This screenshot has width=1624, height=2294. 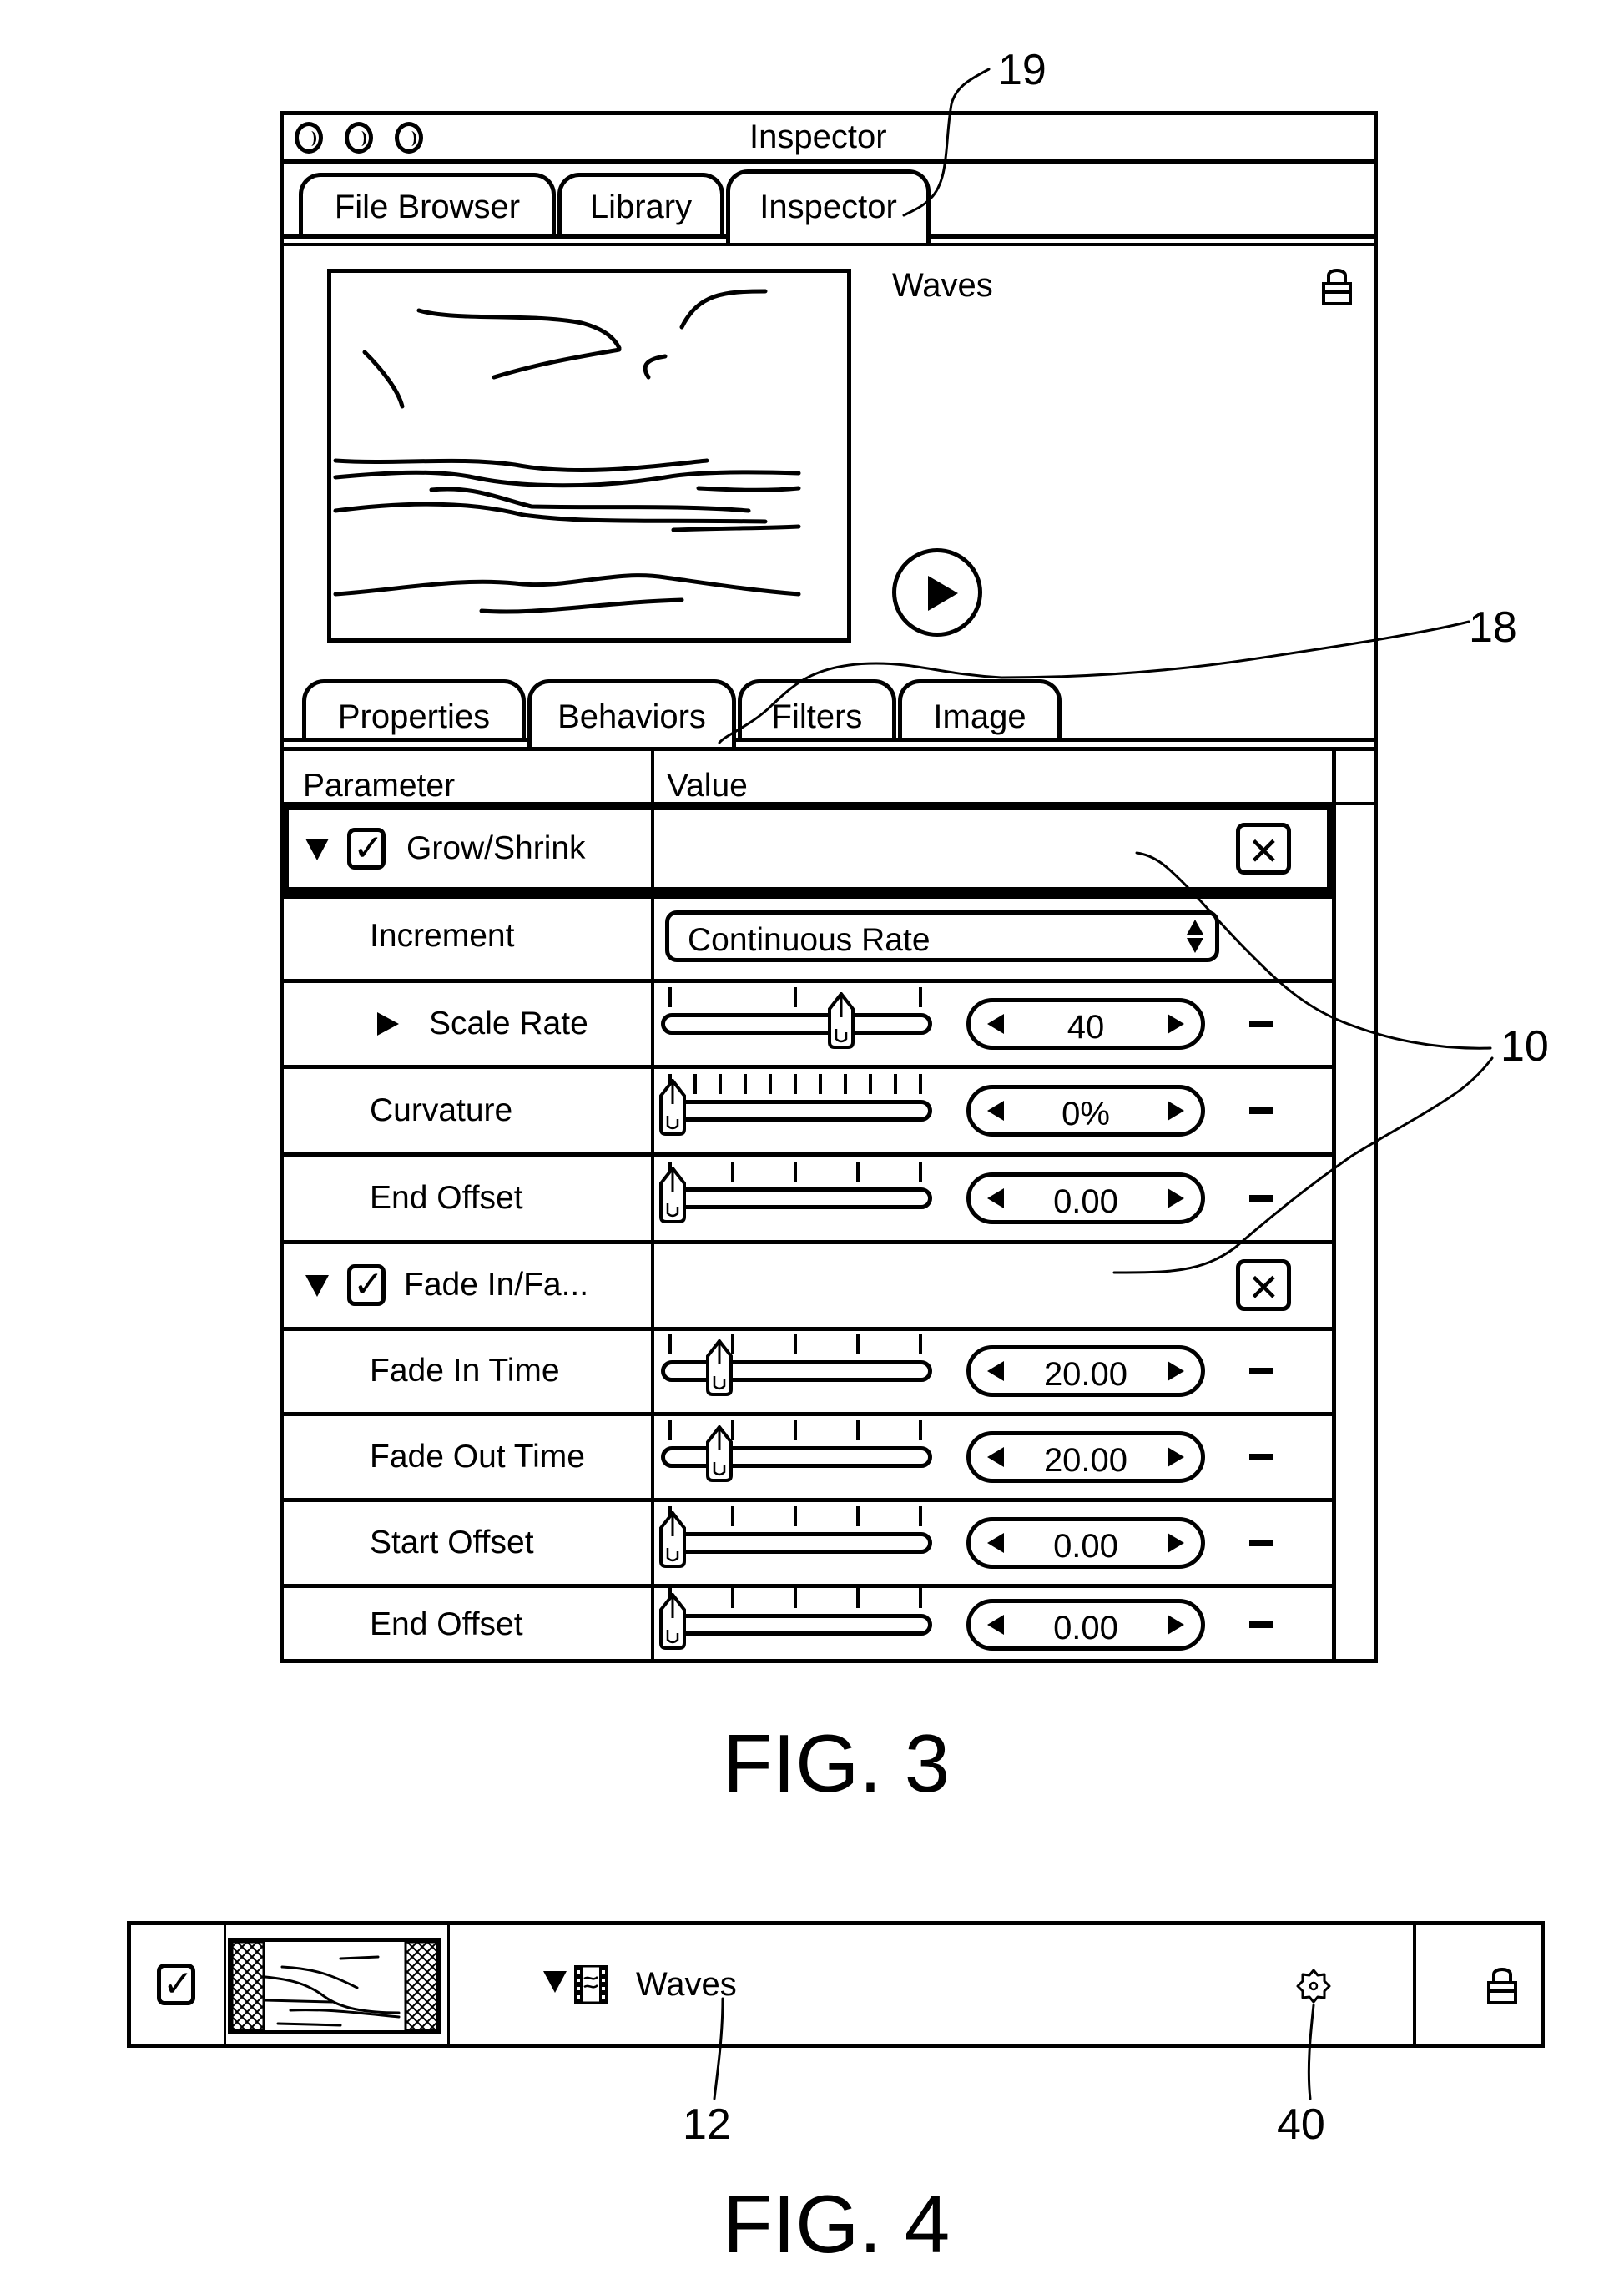 I want to click on tab-bar-divider, so click(x=829, y=244).